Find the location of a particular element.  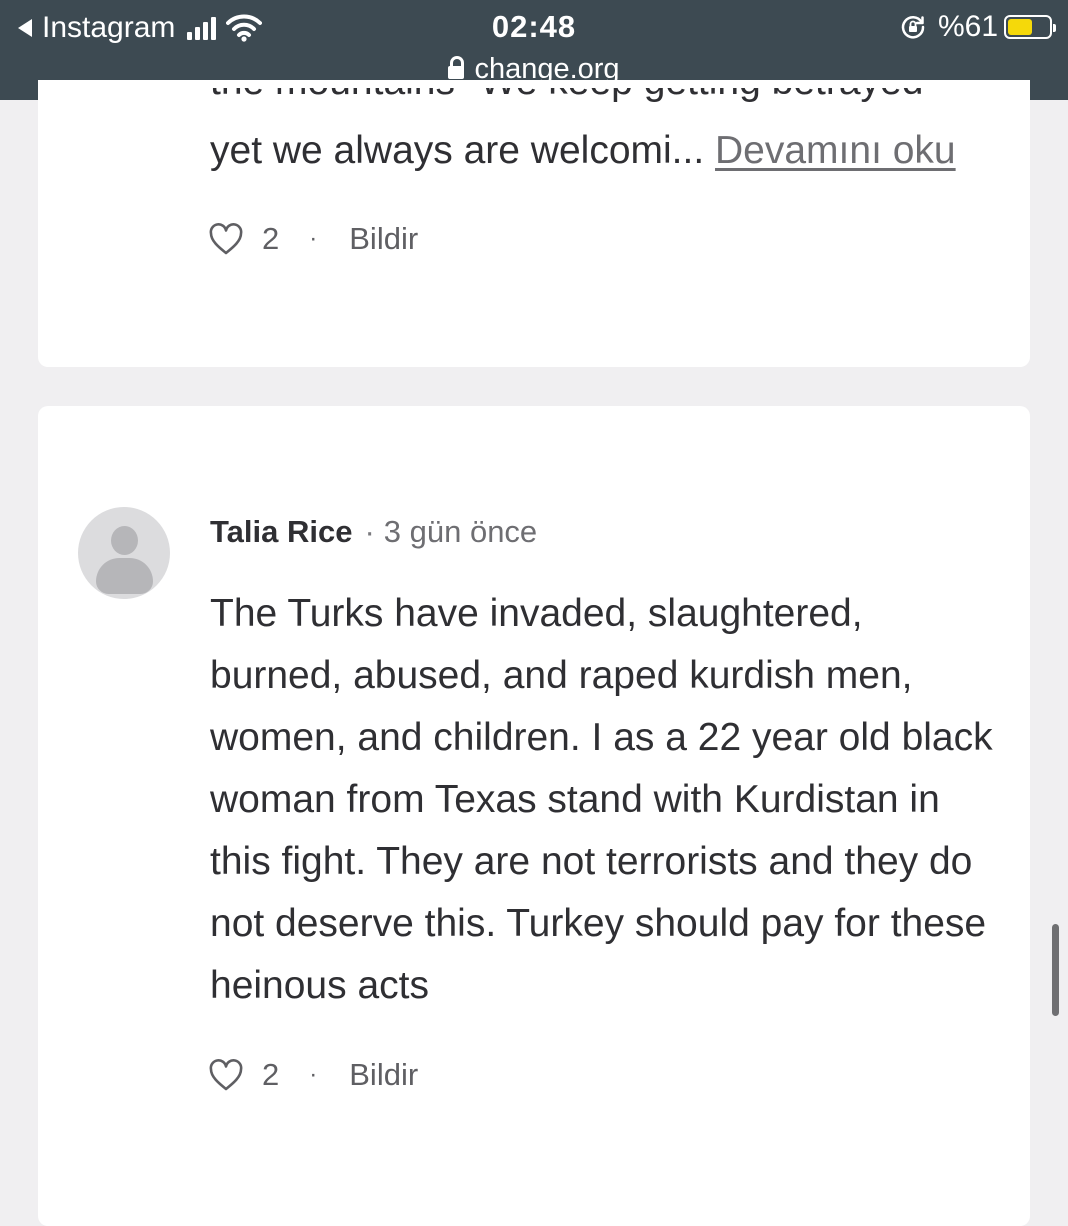

battery-level is located at coordinates (1020, 27).